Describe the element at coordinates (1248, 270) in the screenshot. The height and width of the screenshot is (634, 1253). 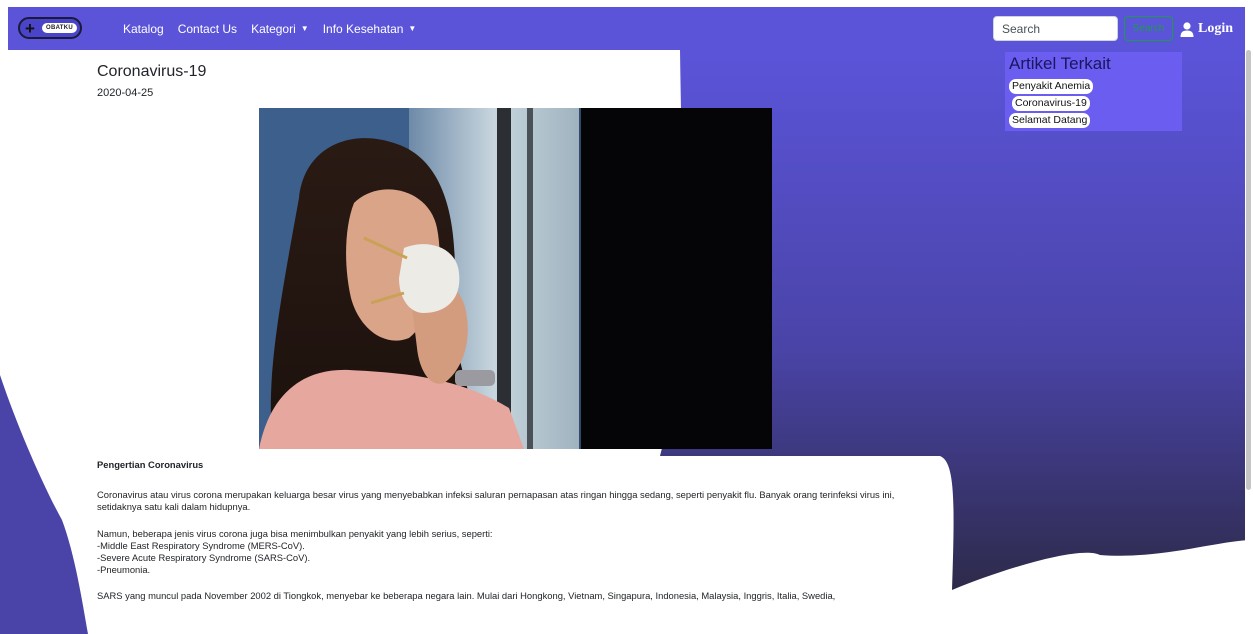
I see `scrollbar-thumb` at that location.